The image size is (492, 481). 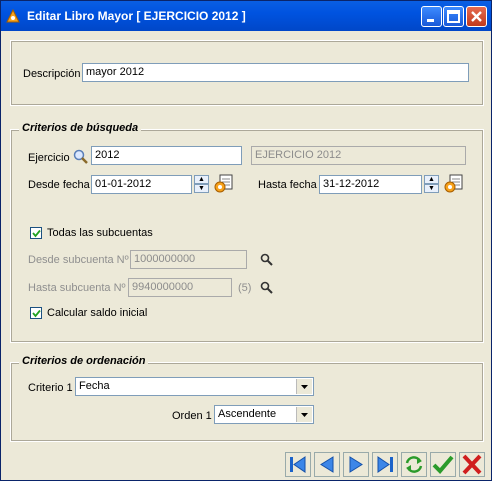 What do you see at coordinates (84, 361) in the screenshot?
I see `ordenacion-legend: Criterios de ordenación` at bounding box center [84, 361].